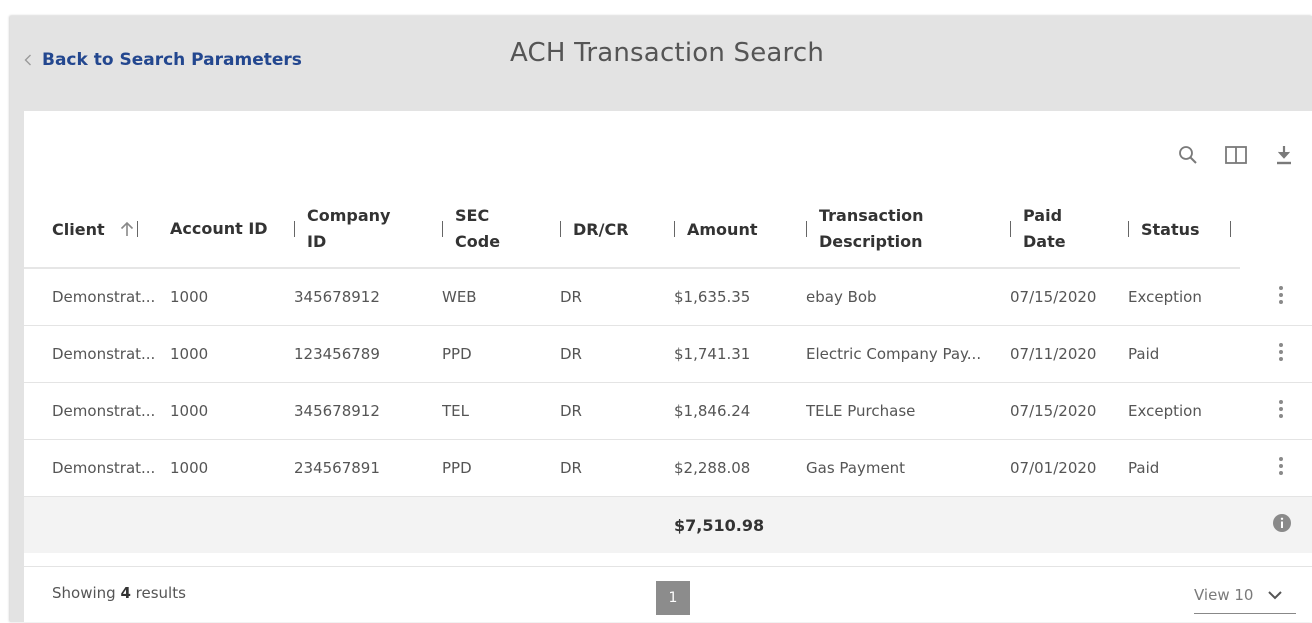  What do you see at coordinates (908, 468) in the screenshot?
I see `cell-description: Gas Payment` at bounding box center [908, 468].